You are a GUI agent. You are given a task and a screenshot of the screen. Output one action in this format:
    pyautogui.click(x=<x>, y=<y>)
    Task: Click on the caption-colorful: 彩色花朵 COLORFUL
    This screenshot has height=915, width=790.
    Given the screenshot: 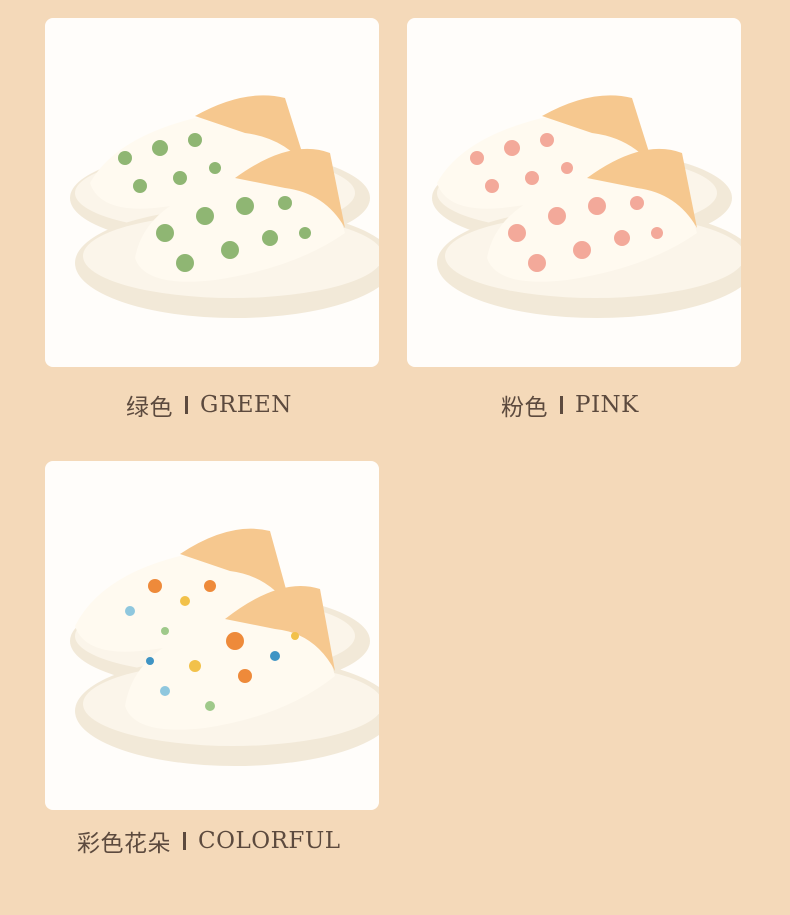 What is the action you would take?
    pyautogui.click(x=209, y=841)
    